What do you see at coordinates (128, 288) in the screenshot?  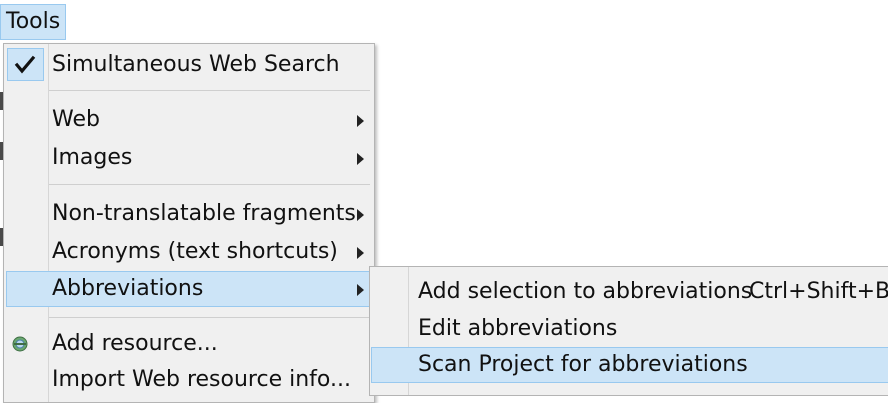 I see `menu-item-label: Abbreviations` at bounding box center [128, 288].